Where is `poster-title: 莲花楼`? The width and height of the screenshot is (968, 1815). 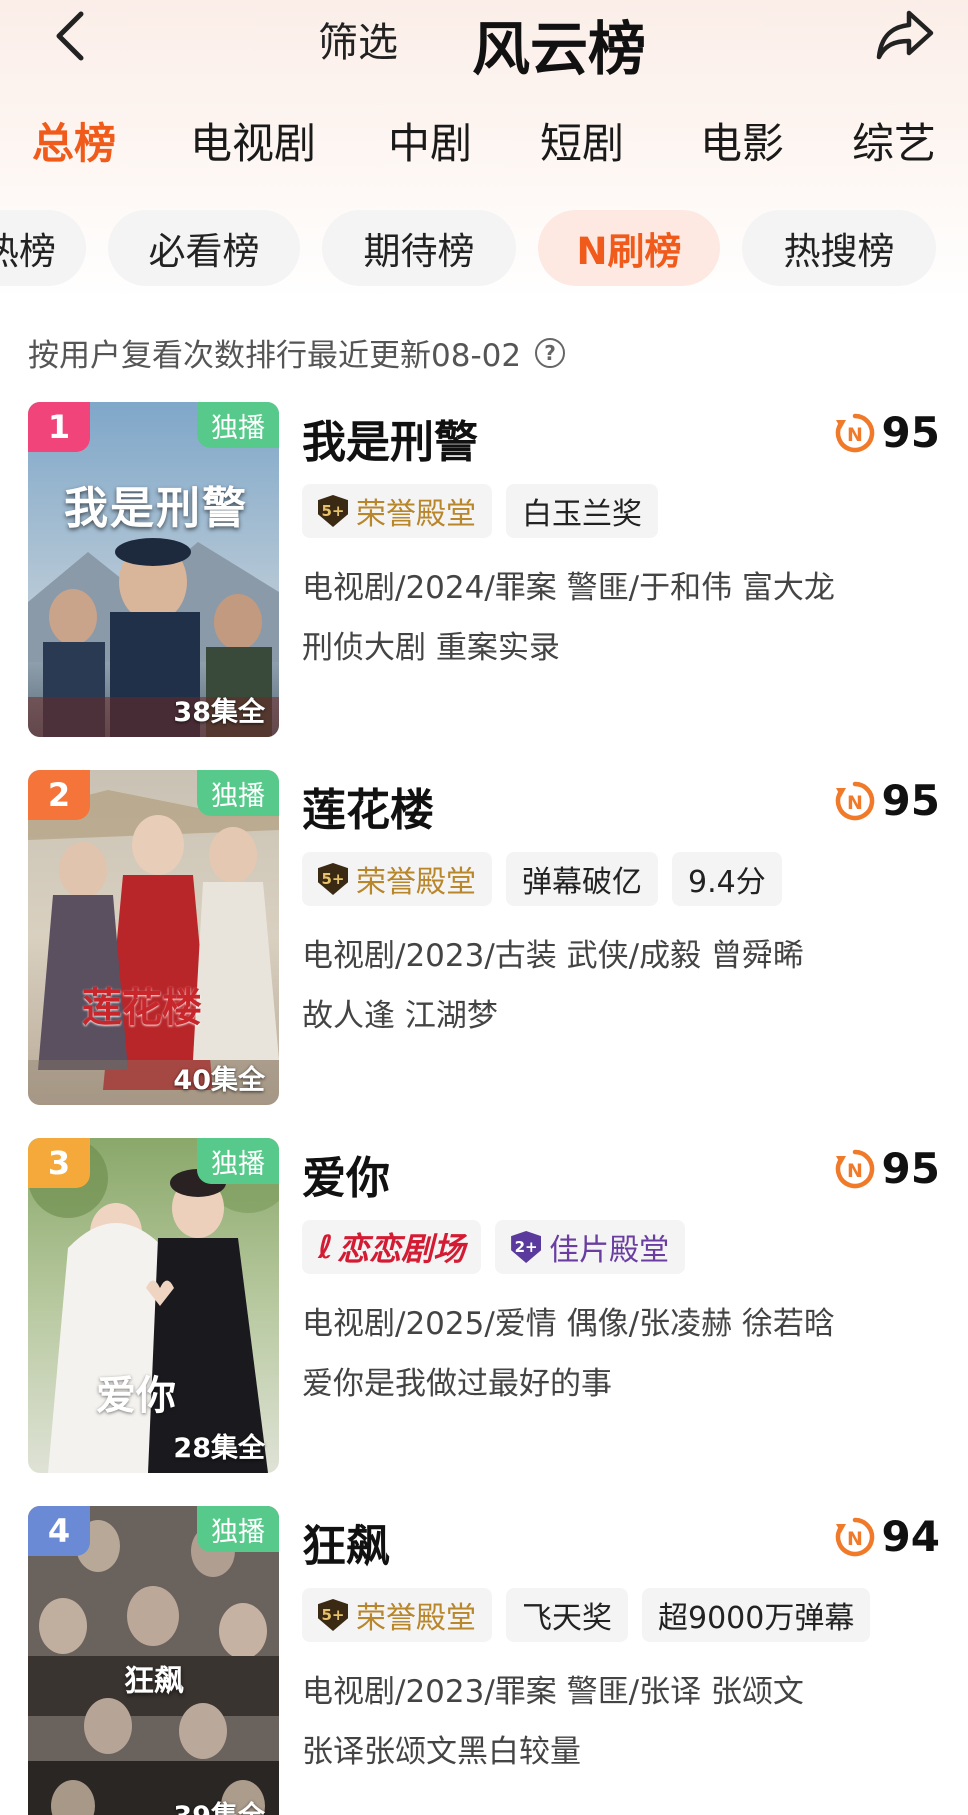
poster-title: 莲花楼 is located at coordinates (142, 1007).